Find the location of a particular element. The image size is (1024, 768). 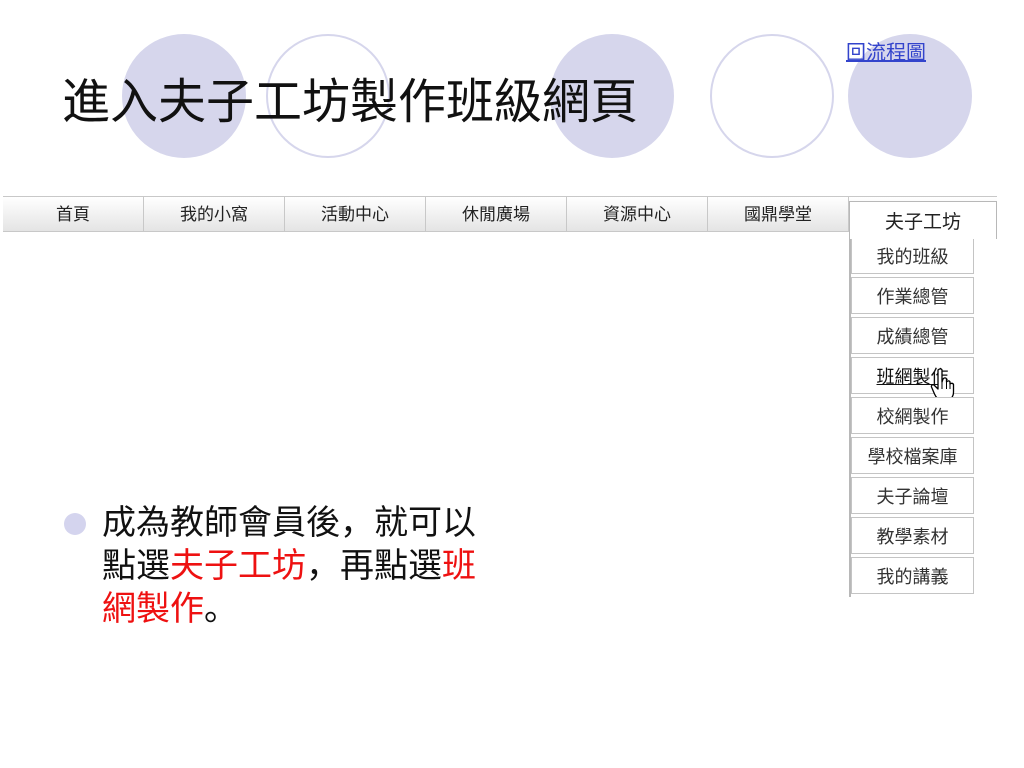

submenu-item-teaching-materials: 教學素材 is located at coordinates (912, 535).